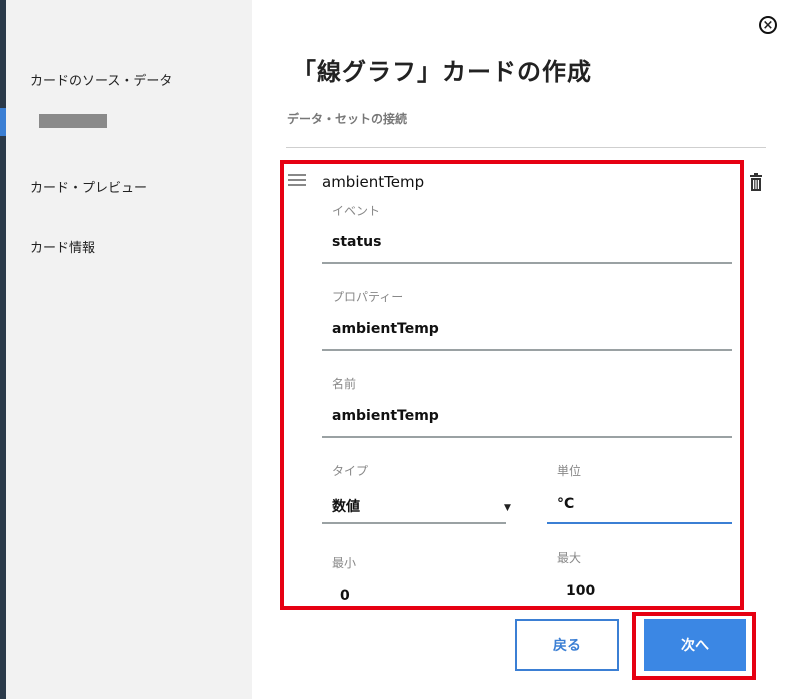 The image size is (802, 699). What do you see at coordinates (373, 182) in the screenshot?
I see `series-title: ambientTemp` at bounding box center [373, 182].